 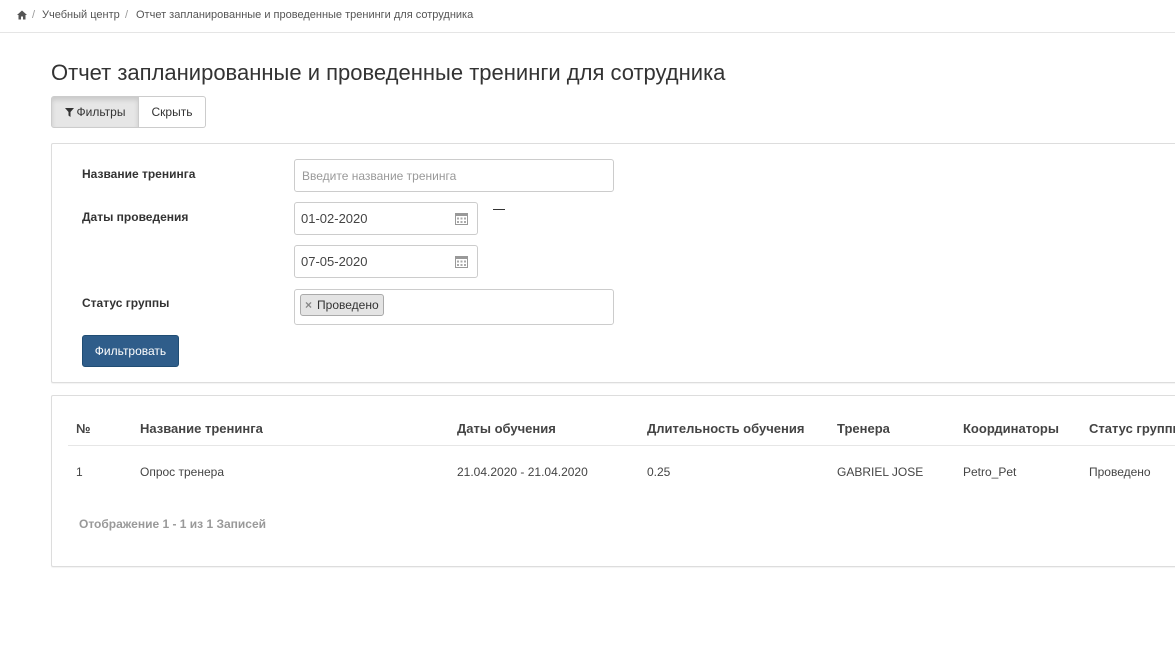 I want to click on date-range-separator, so click(x=499, y=209).